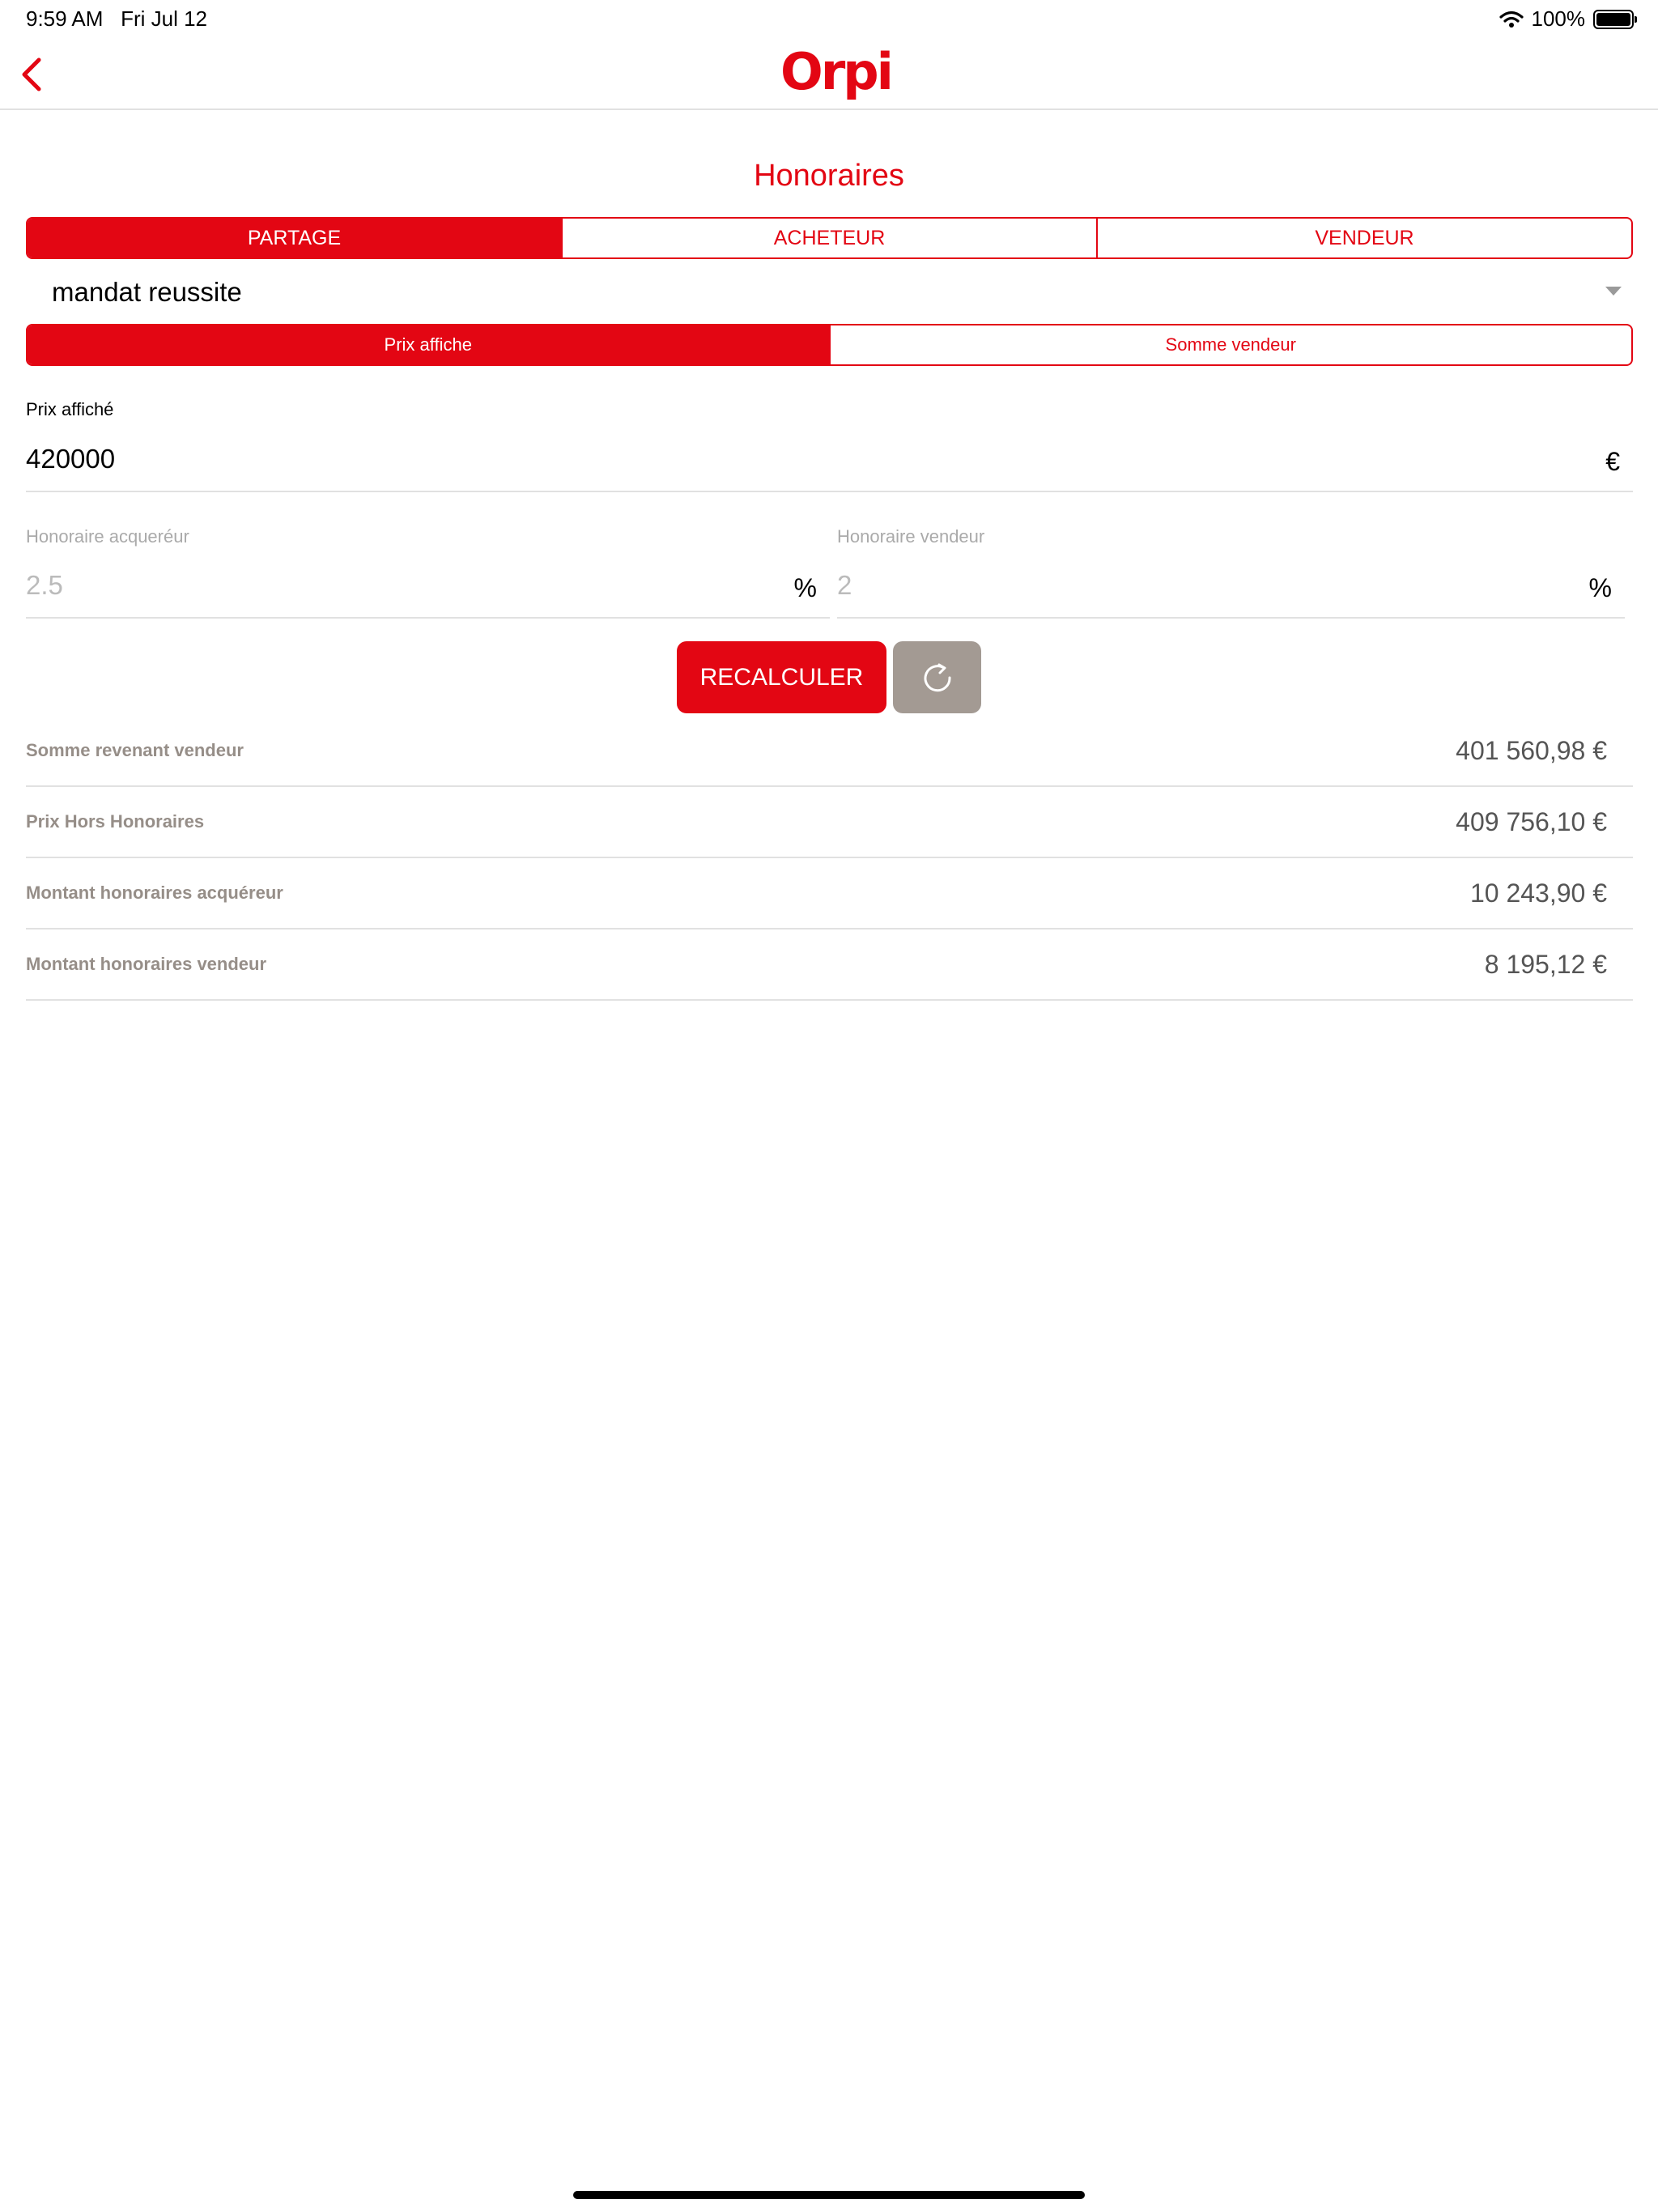 The width and height of the screenshot is (1658, 2212). What do you see at coordinates (1363, 238) in the screenshot?
I see `segment-vendeur: VENDEUR` at bounding box center [1363, 238].